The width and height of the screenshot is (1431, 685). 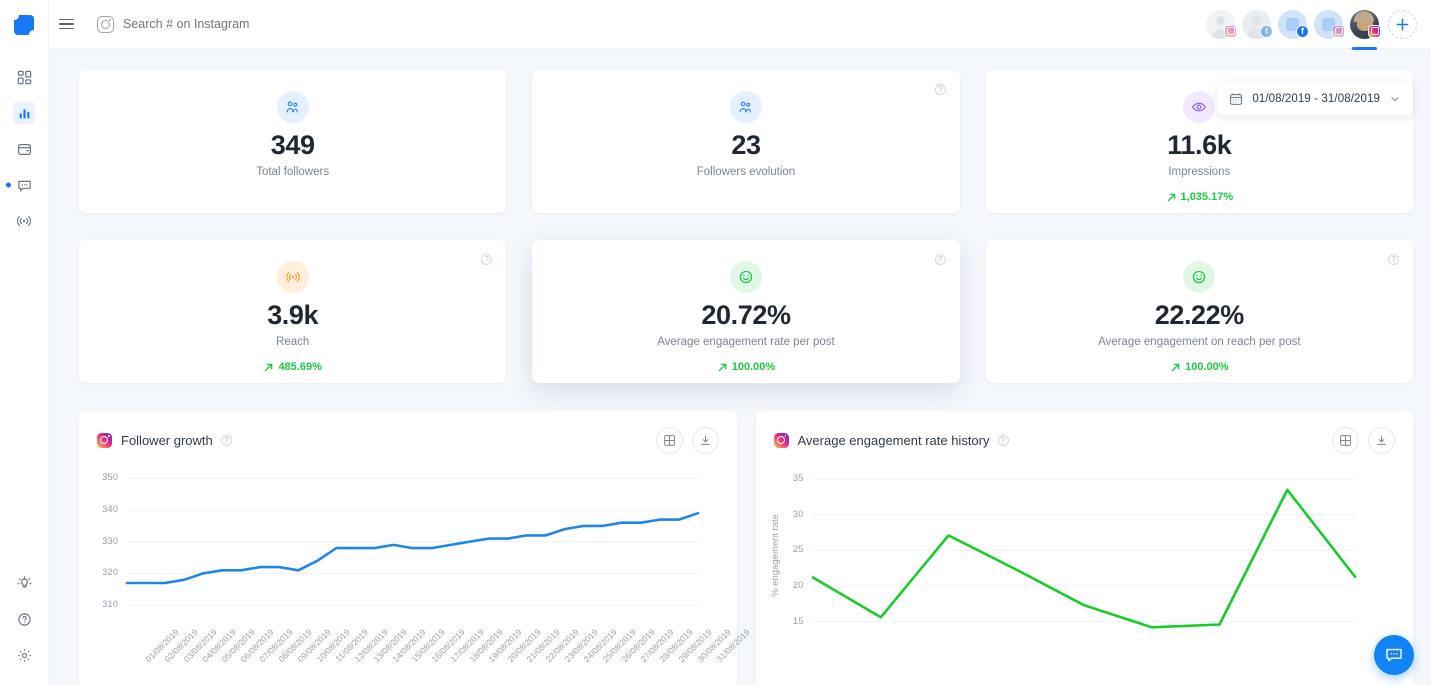 I want to click on kpi-value: 23, so click(x=746, y=145).